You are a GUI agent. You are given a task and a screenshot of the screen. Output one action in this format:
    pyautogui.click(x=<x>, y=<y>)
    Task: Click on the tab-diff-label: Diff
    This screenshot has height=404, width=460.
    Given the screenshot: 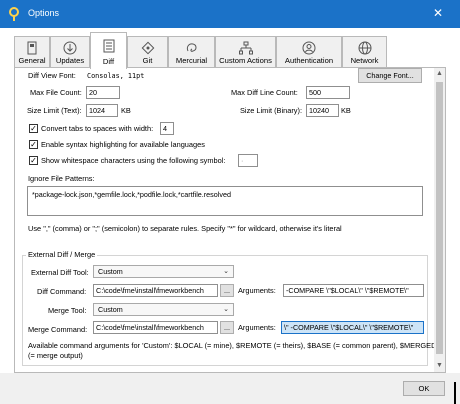 What is the action you would take?
    pyautogui.click(x=108, y=61)
    